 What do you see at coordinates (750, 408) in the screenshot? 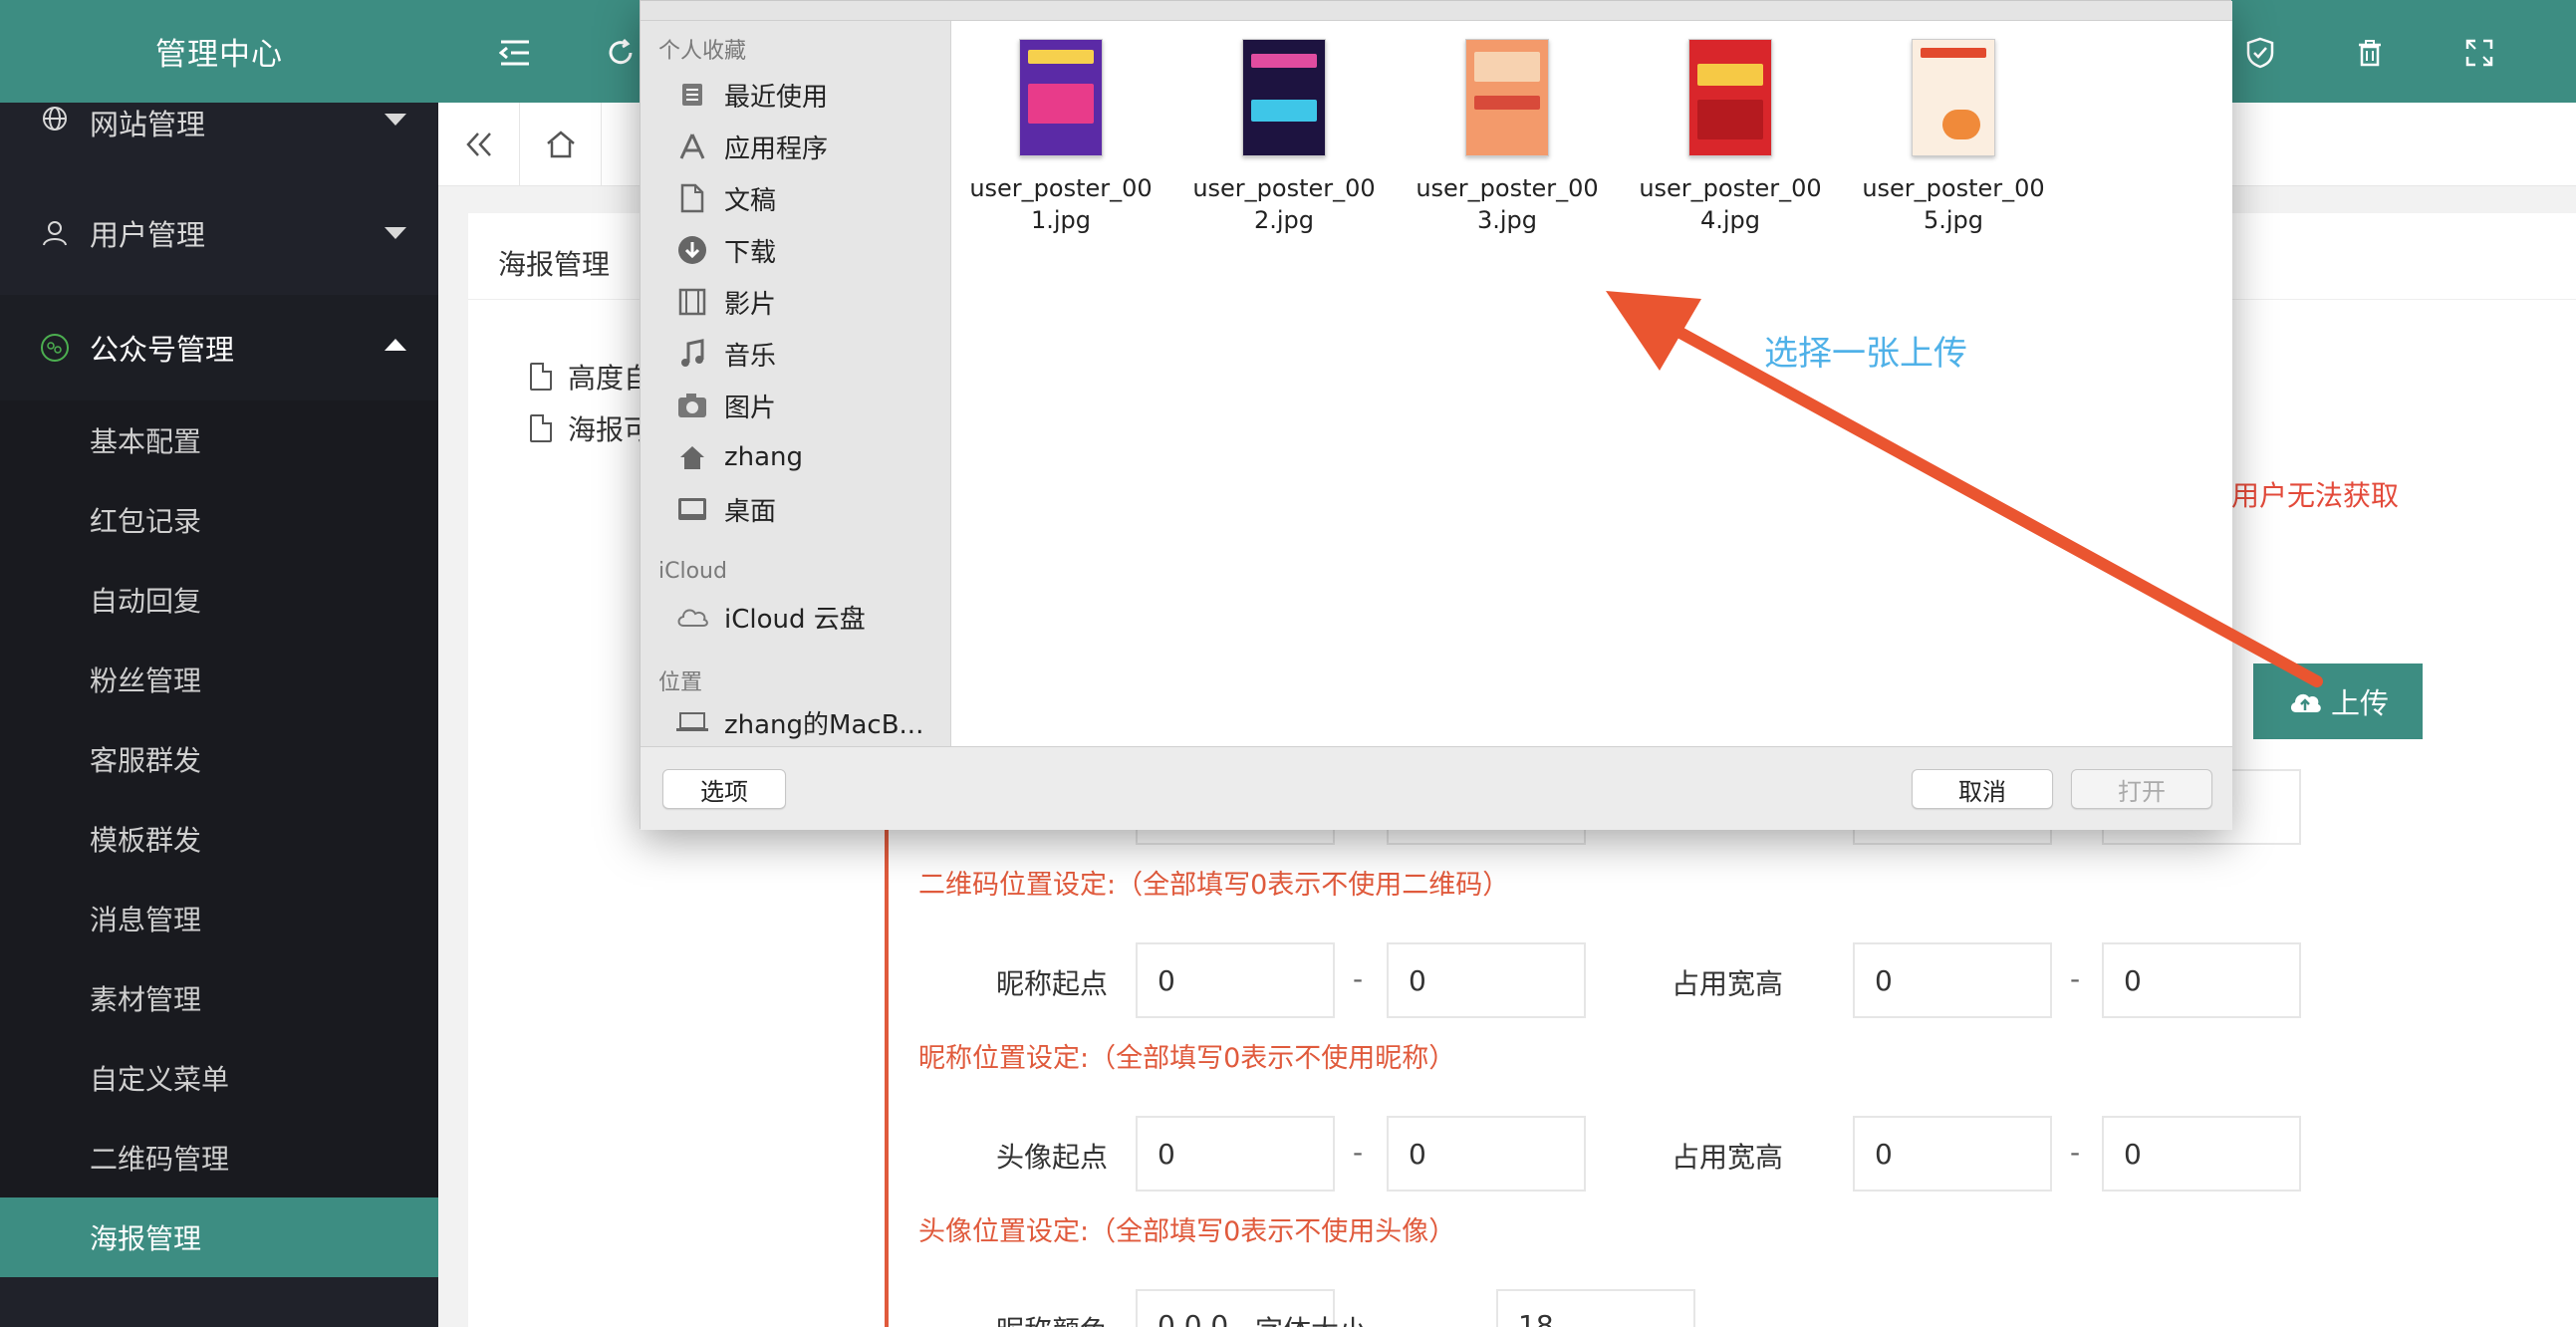
I see `sidebar-item-label: 图片` at bounding box center [750, 408].